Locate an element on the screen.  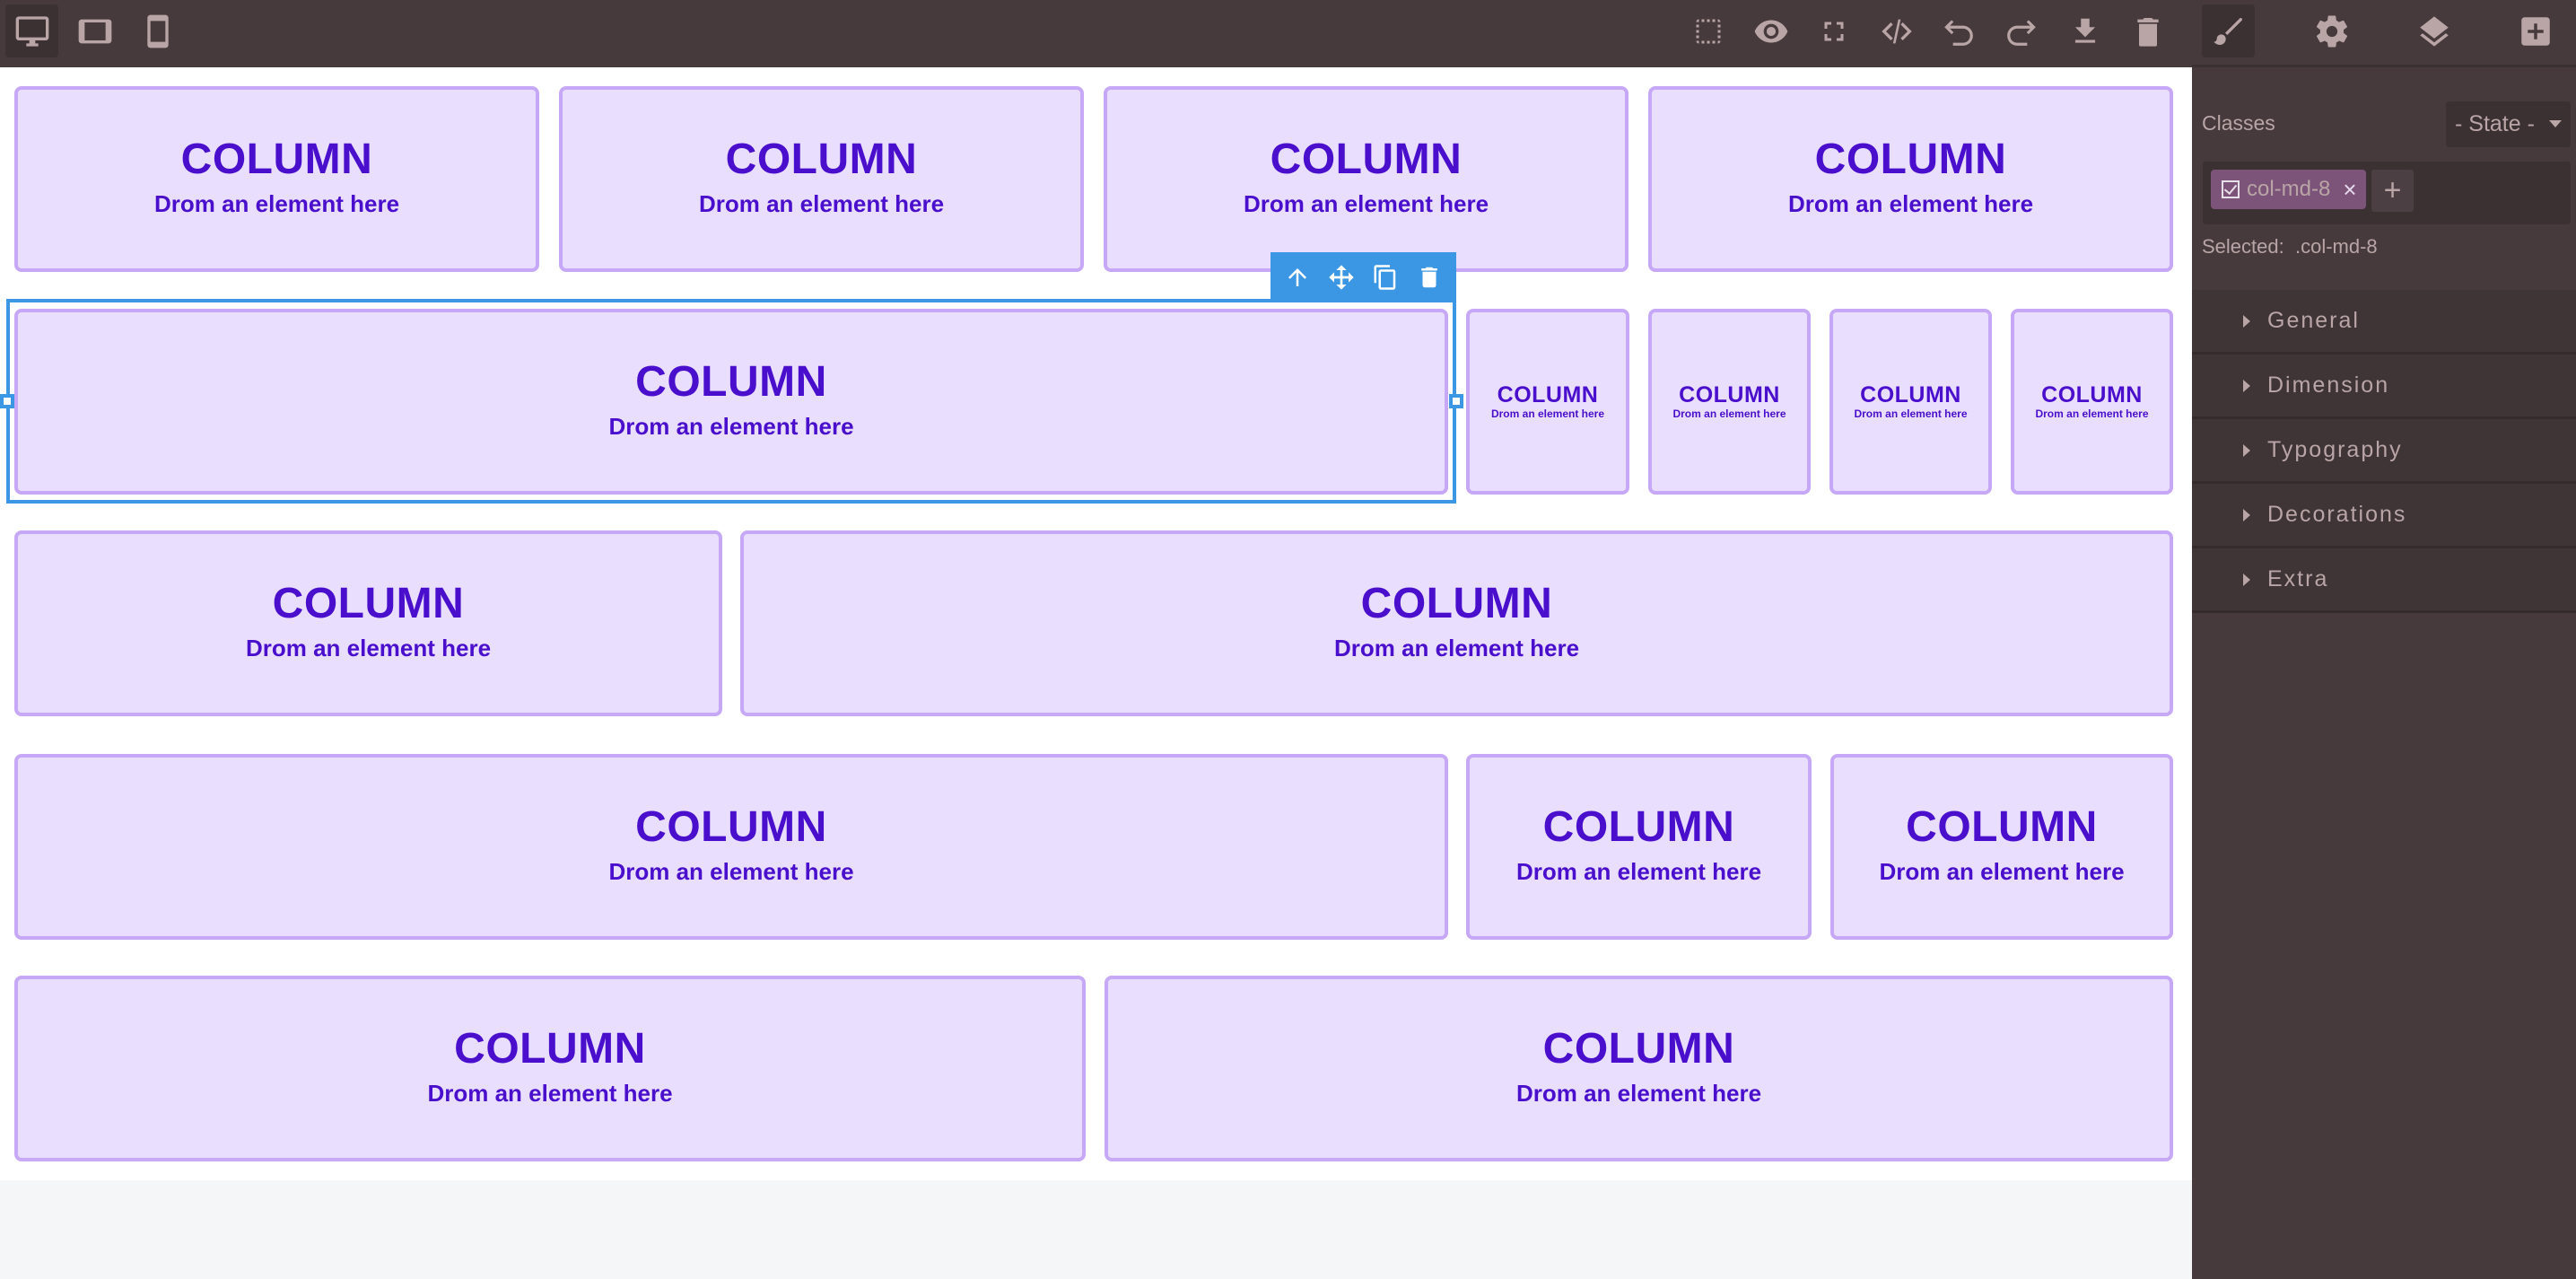
close-icon: × is located at coordinates (2349, 190).